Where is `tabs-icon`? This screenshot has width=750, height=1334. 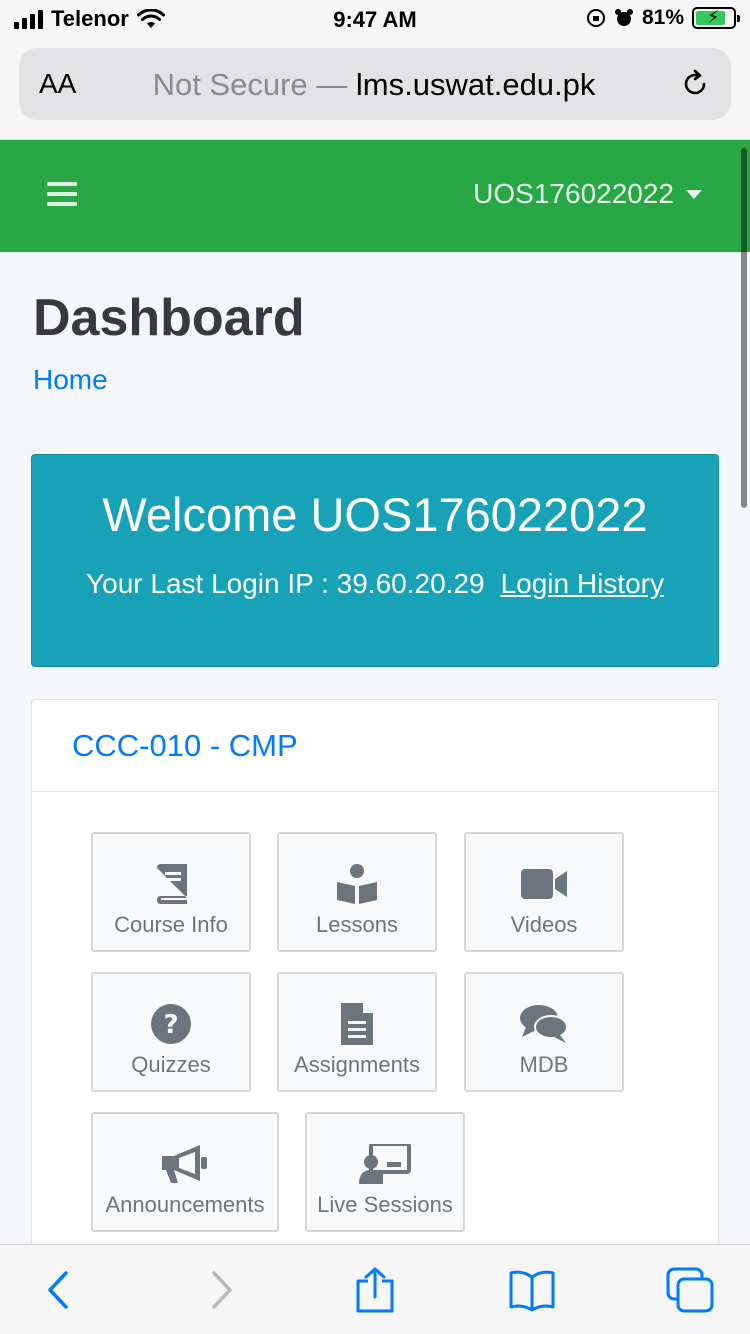
tabs-icon is located at coordinates (690, 1290).